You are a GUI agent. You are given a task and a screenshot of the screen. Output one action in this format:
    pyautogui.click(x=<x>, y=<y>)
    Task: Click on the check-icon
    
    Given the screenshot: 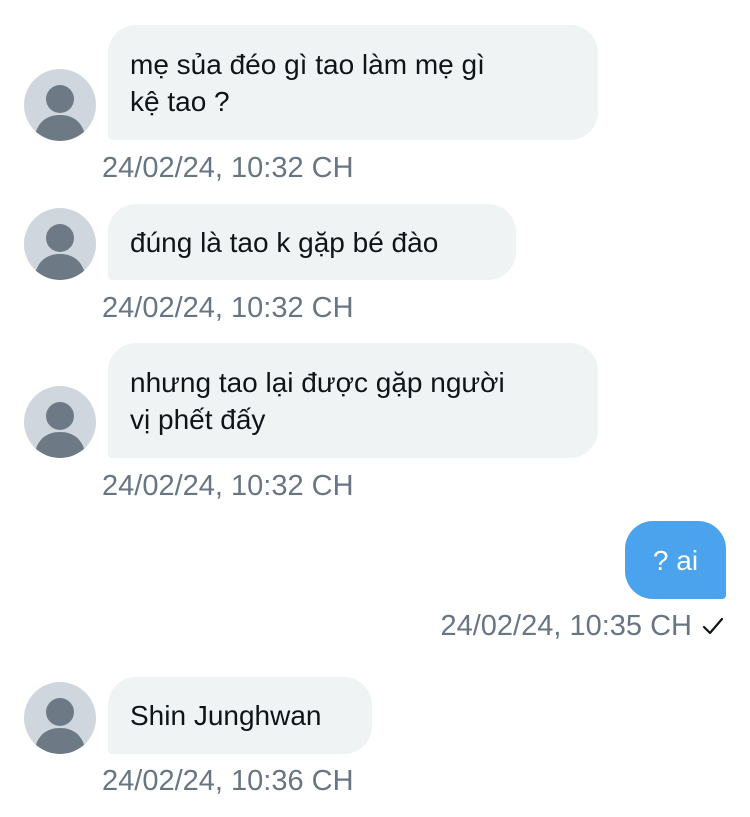 What is the action you would take?
    pyautogui.click(x=713, y=626)
    